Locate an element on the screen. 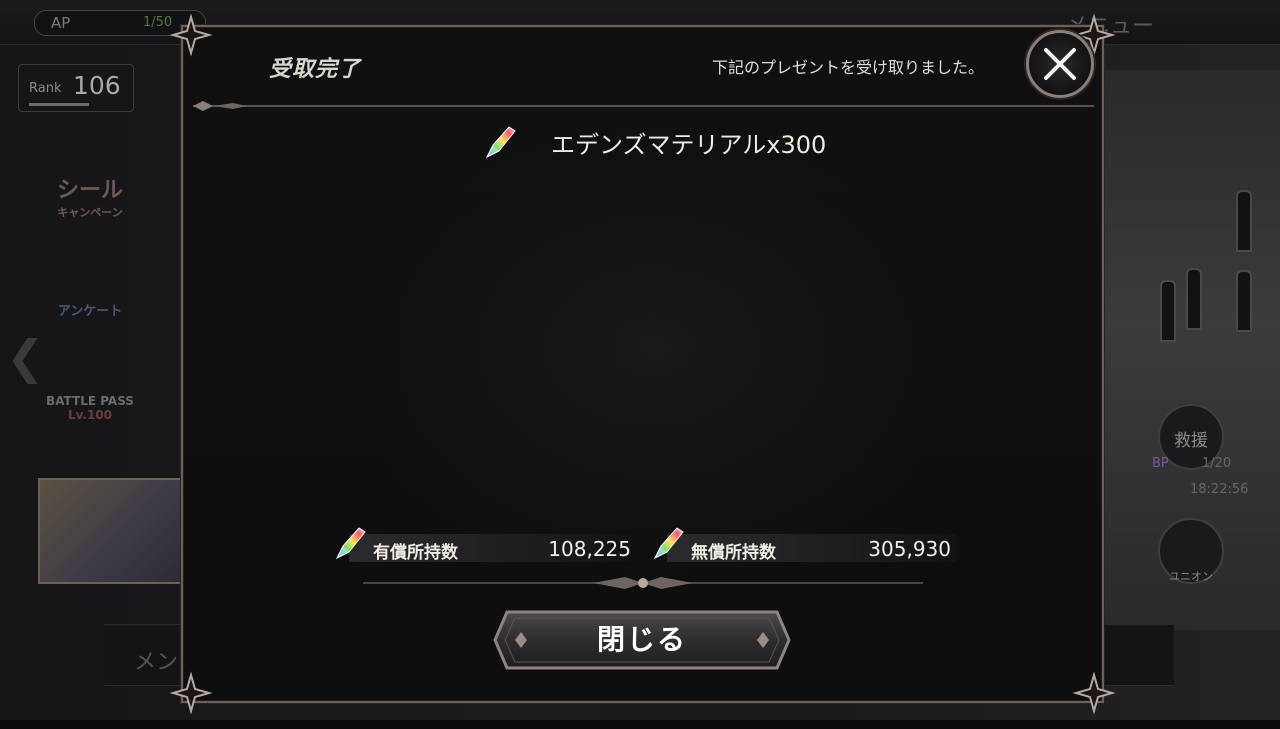 This screenshot has height=729, width=1280. paid-holdings: 有償所持数 108,225 is located at coordinates (482, 545).